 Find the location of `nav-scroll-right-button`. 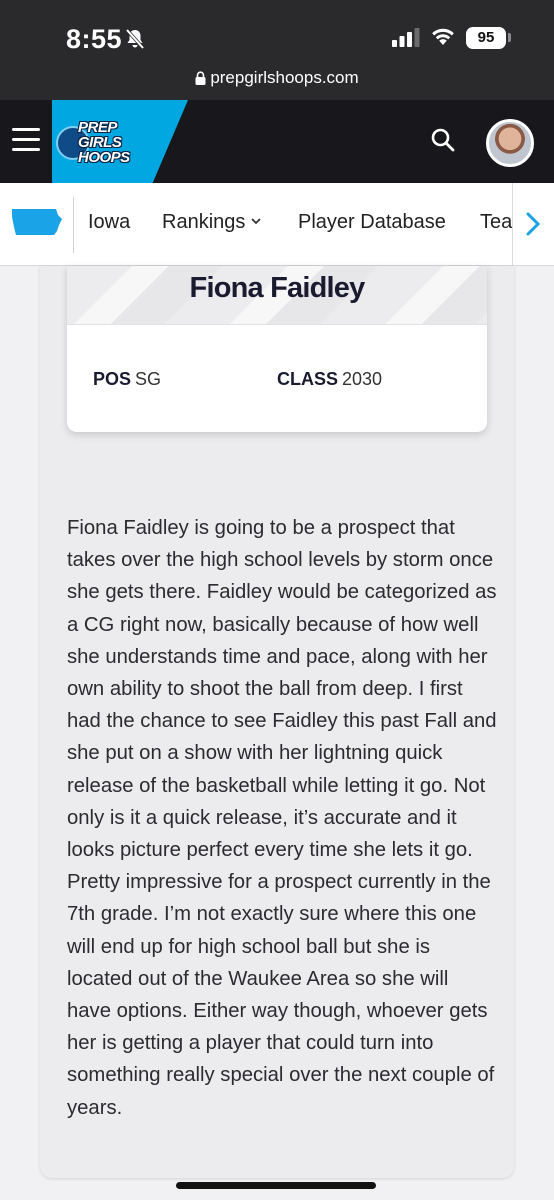

nav-scroll-right-button is located at coordinates (533, 224).